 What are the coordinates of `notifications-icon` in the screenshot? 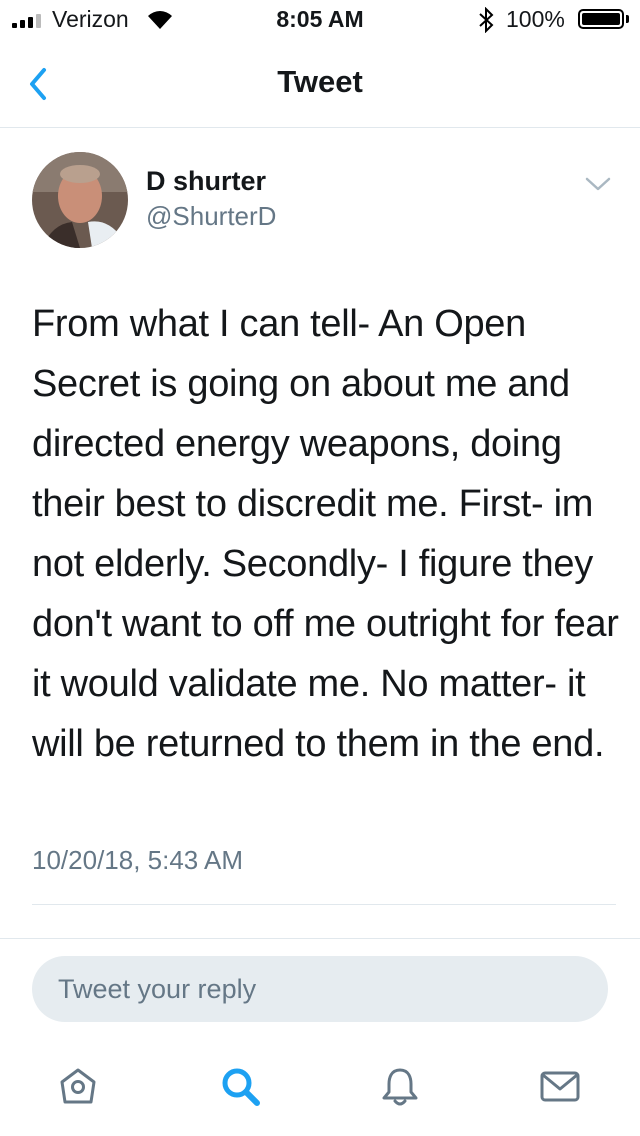 It's located at (400, 1086).